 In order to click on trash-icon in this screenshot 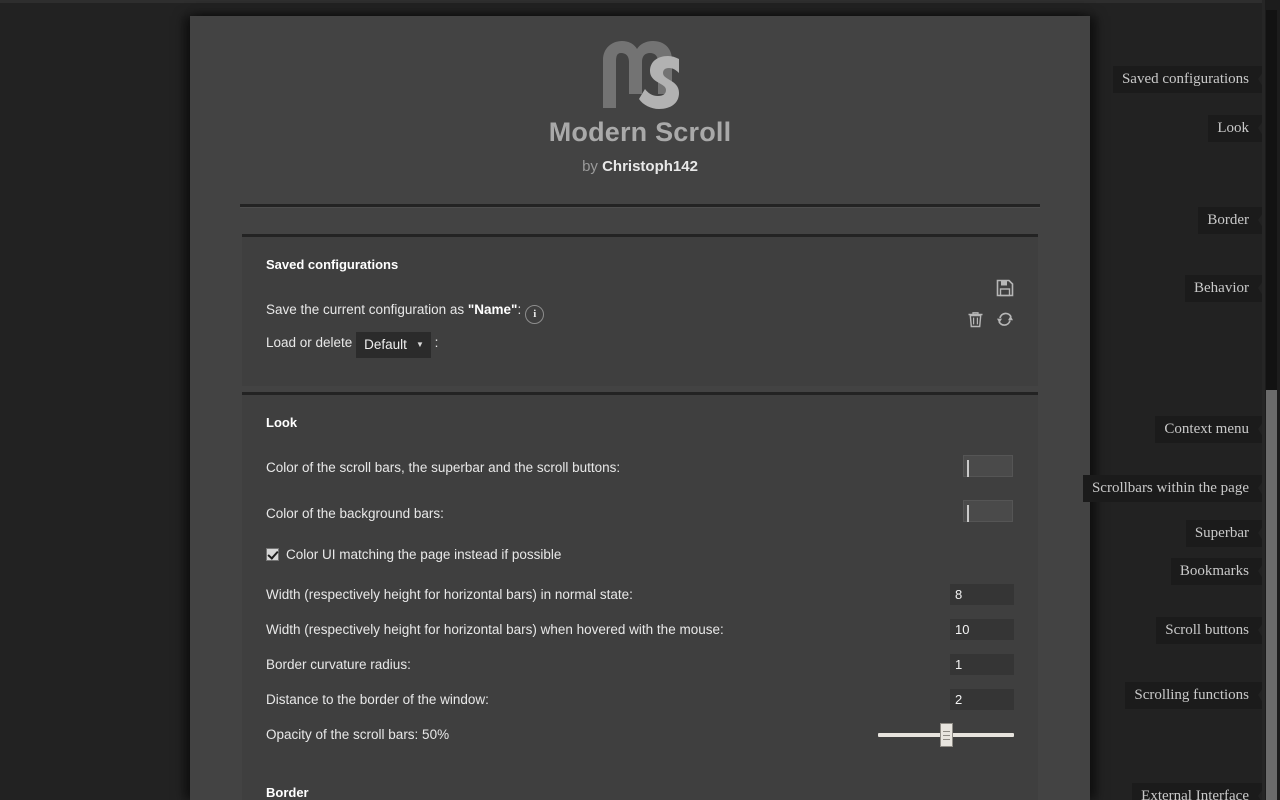, I will do `click(975, 322)`.